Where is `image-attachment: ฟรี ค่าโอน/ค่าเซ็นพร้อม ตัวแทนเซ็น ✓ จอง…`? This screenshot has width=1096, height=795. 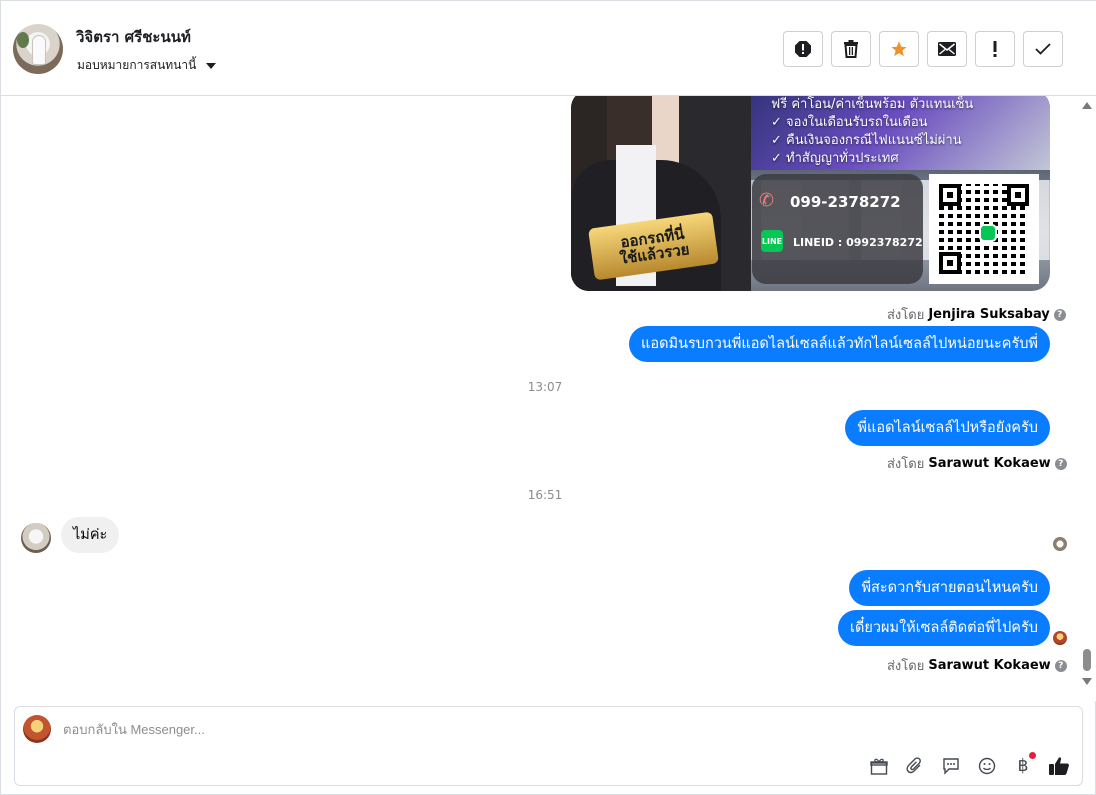
image-attachment: ฟรี ค่าโอน/ค่าเซ็นพร้อม ตัวแทนเซ็น ✓ จอง… is located at coordinates (810, 193).